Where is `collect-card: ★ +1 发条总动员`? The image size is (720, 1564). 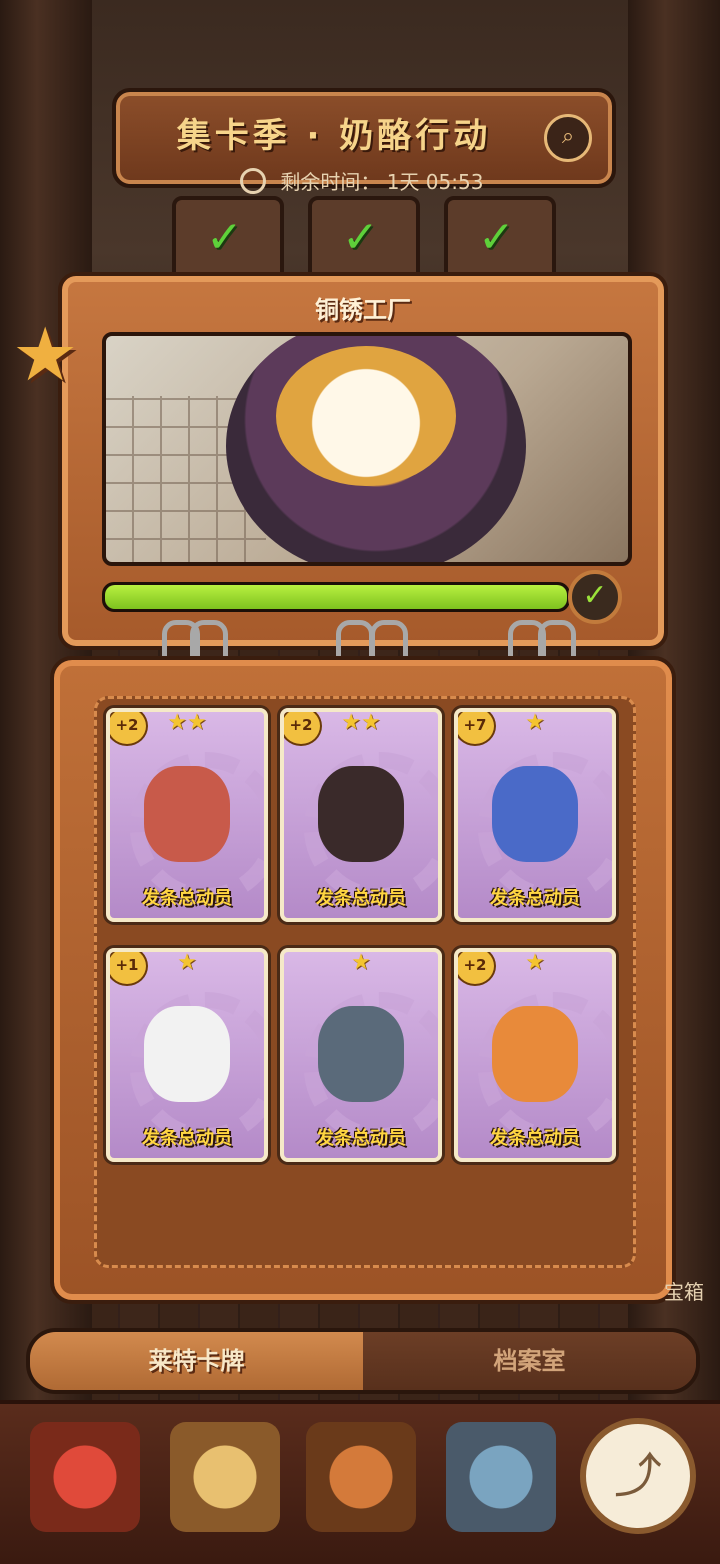 collect-card: ★ +1 发条总动员 is located at coordinates (187, 1055).